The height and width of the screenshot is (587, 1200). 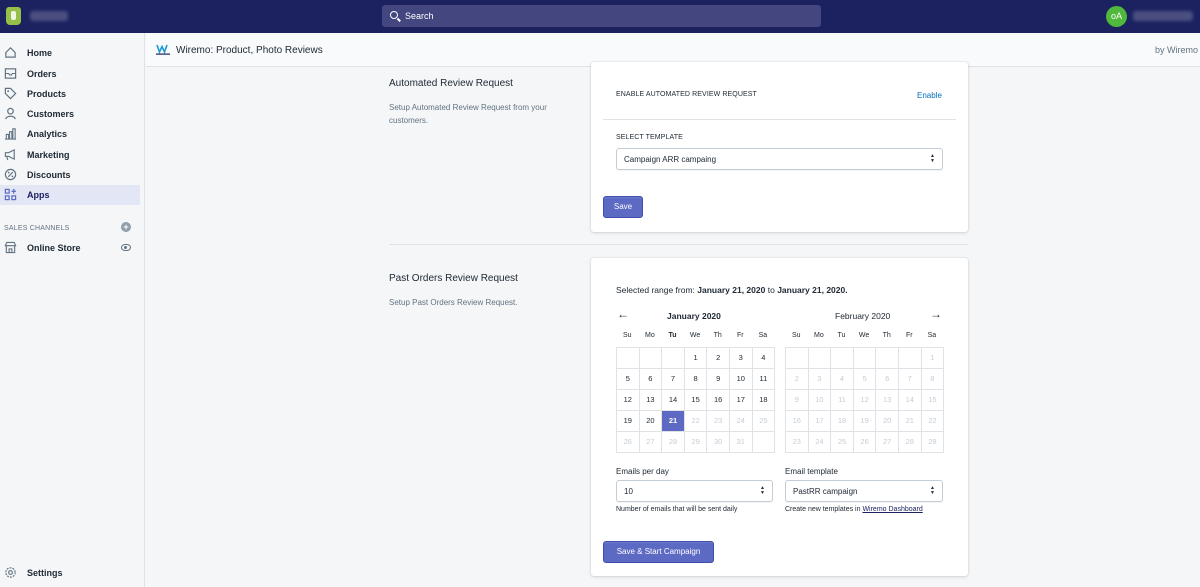 I want to click on save-button: Save, so click(x=623, y=207).